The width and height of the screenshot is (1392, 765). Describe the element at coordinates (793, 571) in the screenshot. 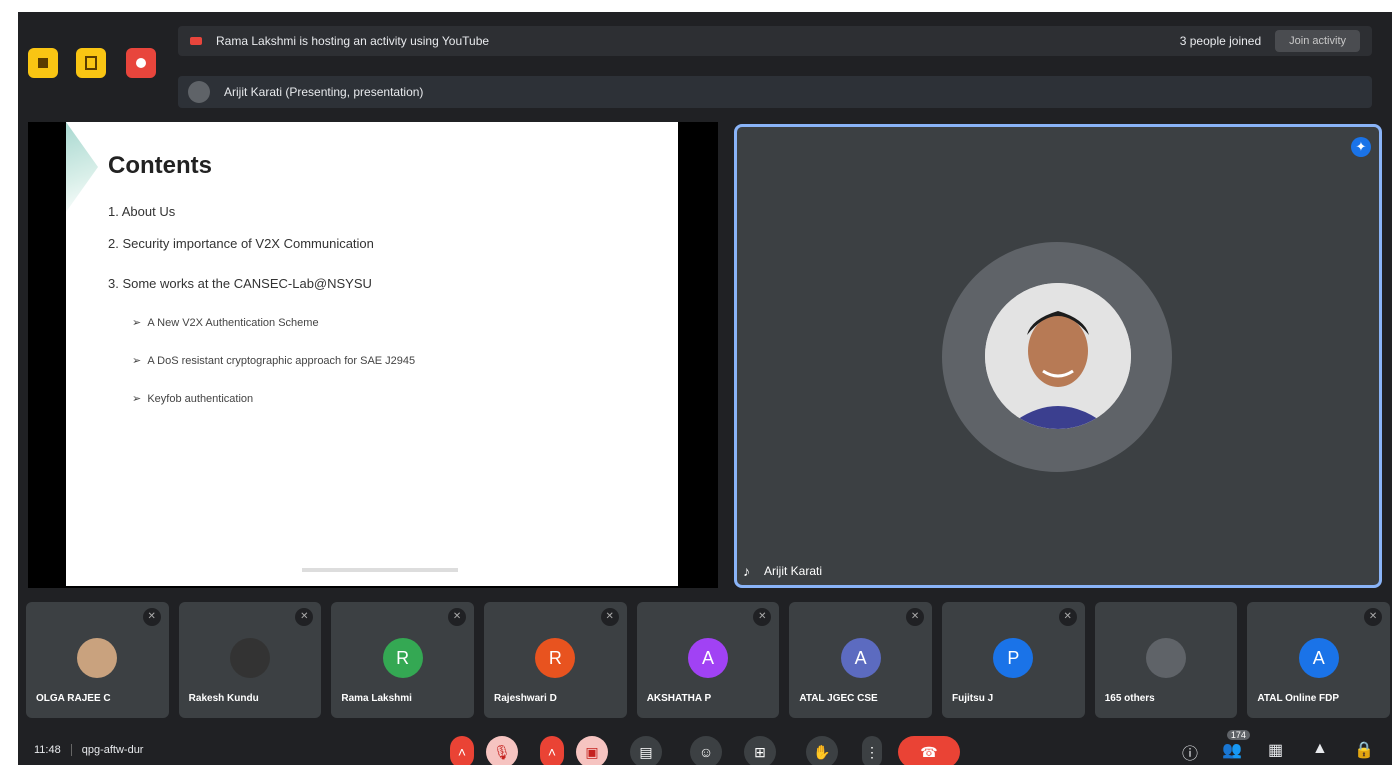

I see `speaker-name: Arijit Karati` at that location.